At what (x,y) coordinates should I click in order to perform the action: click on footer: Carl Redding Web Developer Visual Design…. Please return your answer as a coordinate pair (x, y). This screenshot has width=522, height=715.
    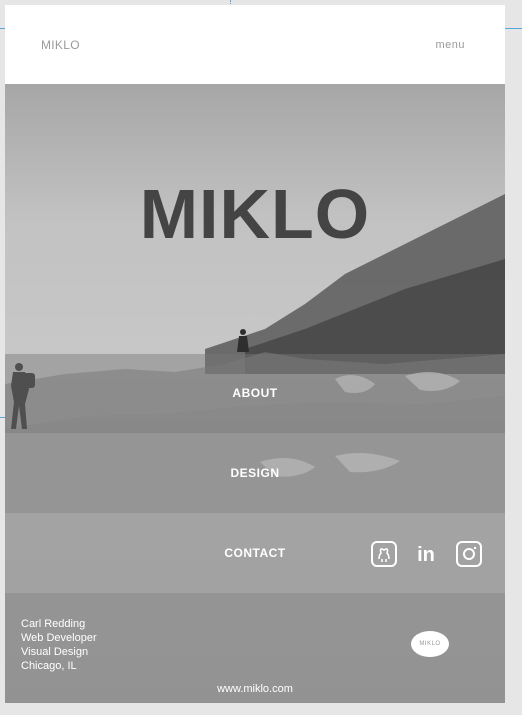
    Looking at the image, I should click on (255, 648).